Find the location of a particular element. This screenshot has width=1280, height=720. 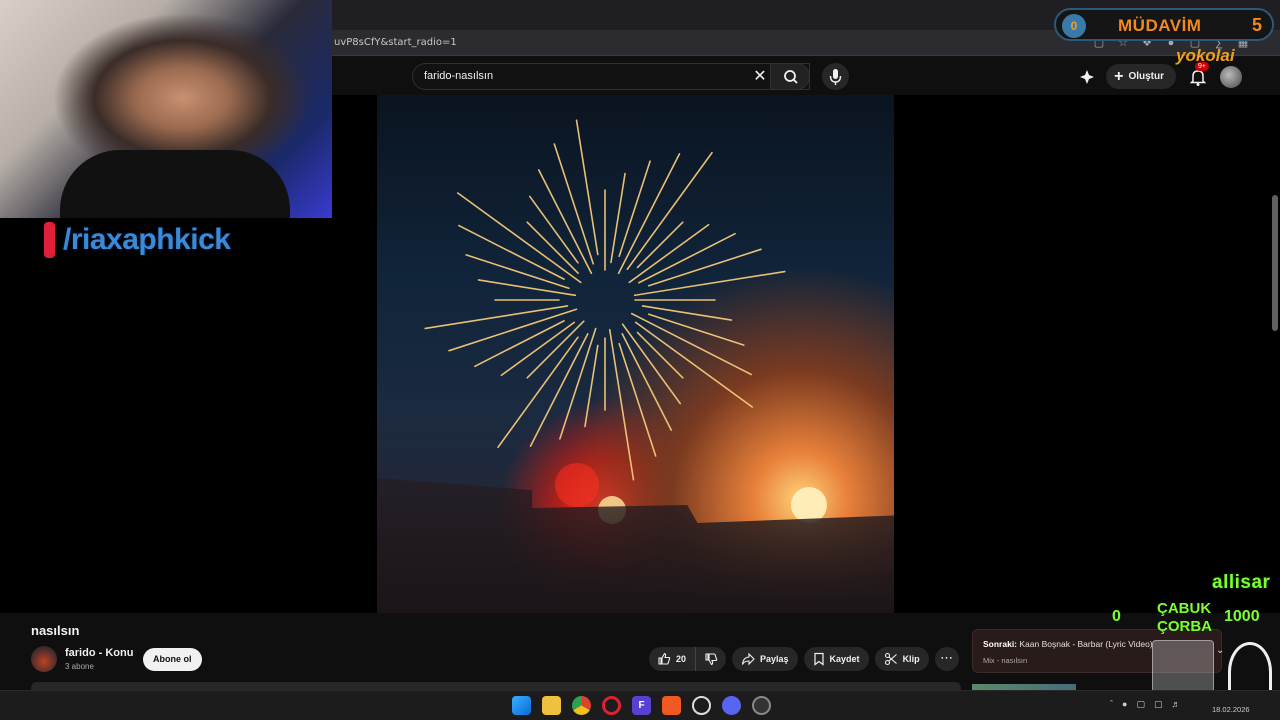

dislike-button is located at coordinates (711, 659).